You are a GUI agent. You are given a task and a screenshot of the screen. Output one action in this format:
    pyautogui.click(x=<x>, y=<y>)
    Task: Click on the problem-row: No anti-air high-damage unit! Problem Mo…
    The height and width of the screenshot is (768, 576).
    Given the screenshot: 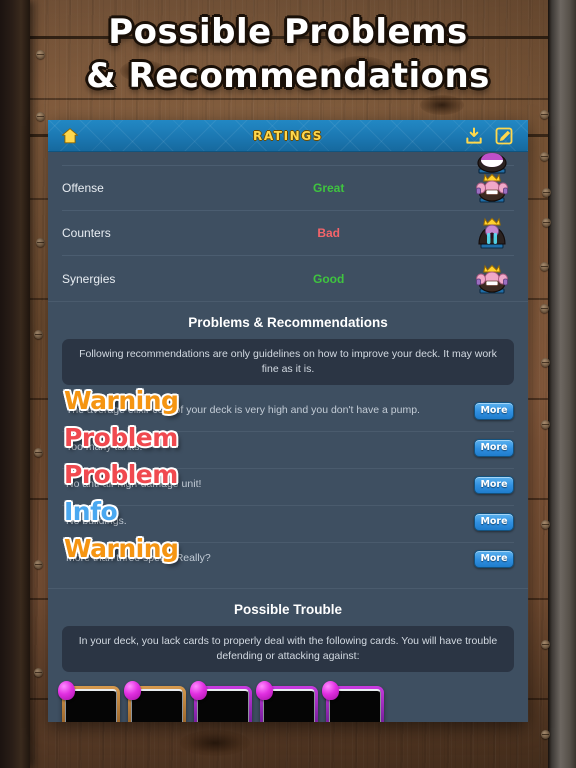 What is the action you would take?
    pyautogui.click(x=288, y=483)
    